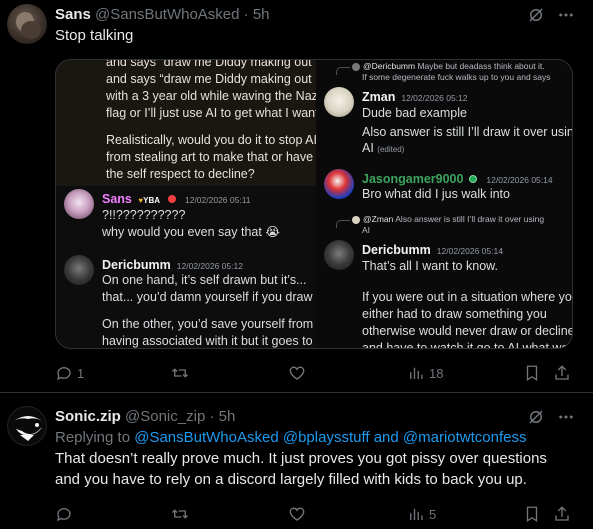  What do you see at coordinates (430, 266) in the screenshot?
I see `message-line: That’s all I want to know.` at bounding box center [430, 266].